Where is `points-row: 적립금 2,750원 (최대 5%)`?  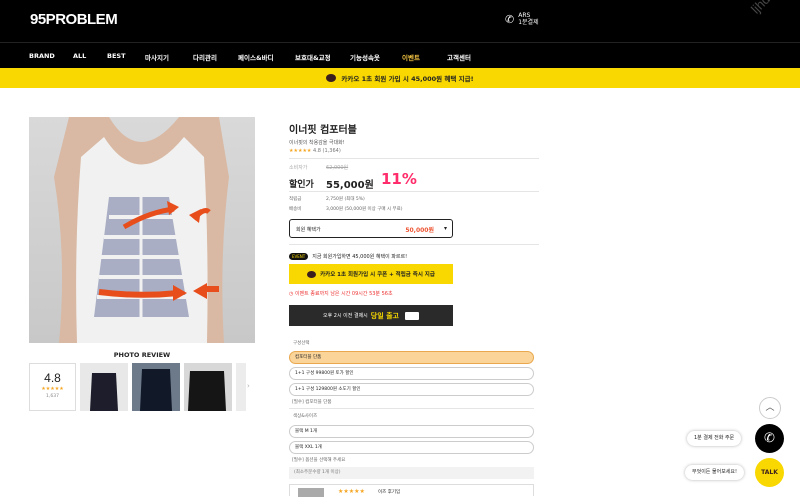
points-row: 적립금 2,750원 (최대 5%) is located at coordinates (327, 199).